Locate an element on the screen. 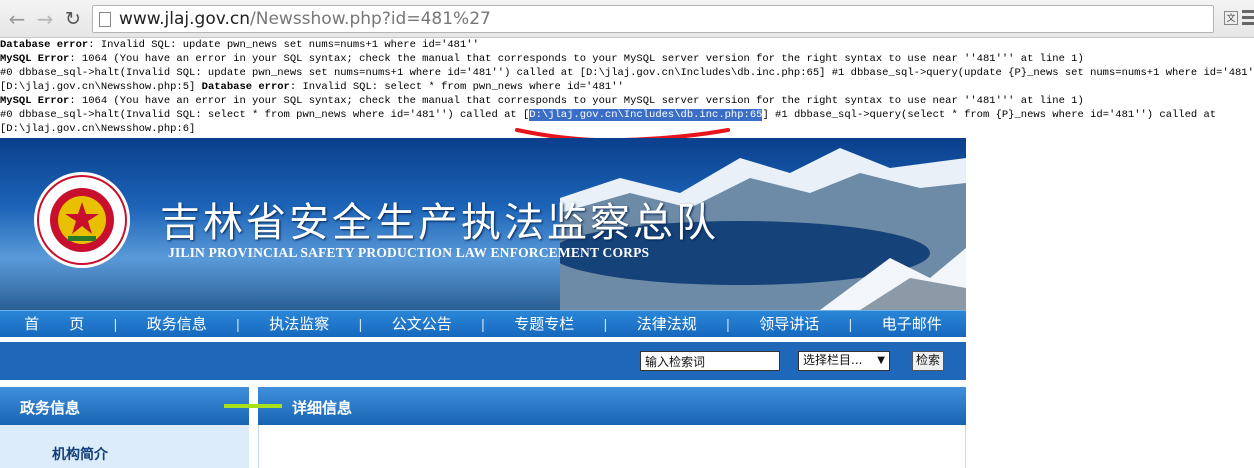  site-title-cn: 吉林省安全生产执法监察总队 is located at coordinates (439, 223).